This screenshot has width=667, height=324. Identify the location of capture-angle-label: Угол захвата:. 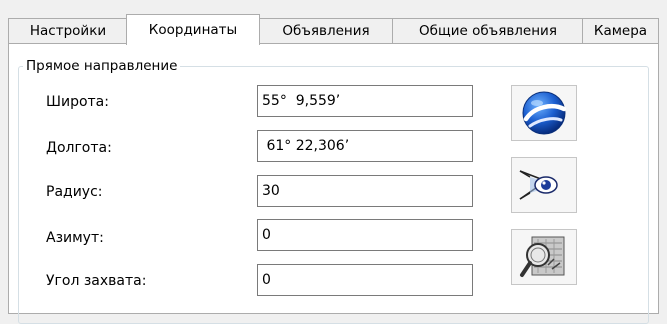
(96, 281).